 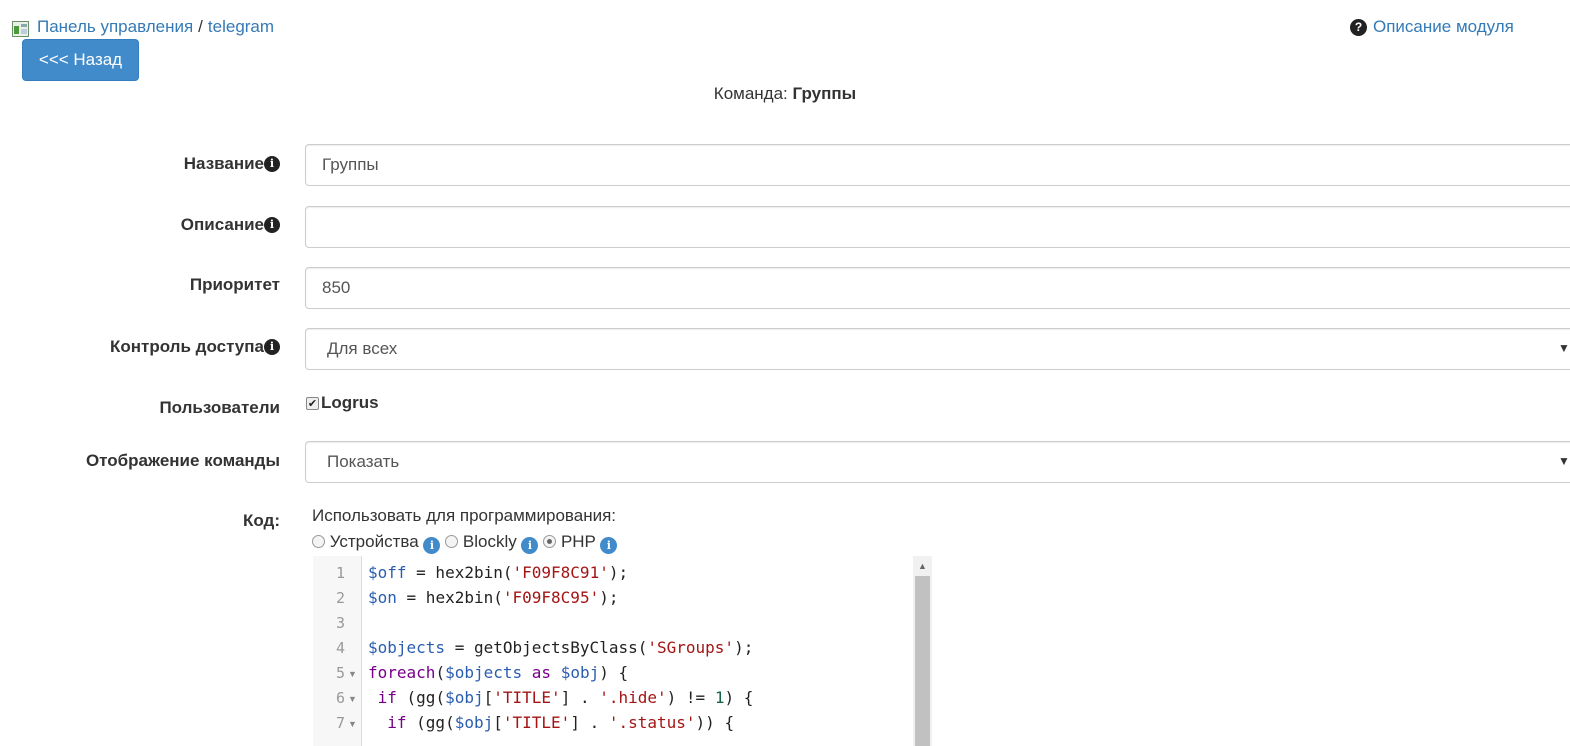 What do you see at coordinates (234, 284) in the screenshot?
I see `priority-label: Приоритет` at bounding box center [234, 284].